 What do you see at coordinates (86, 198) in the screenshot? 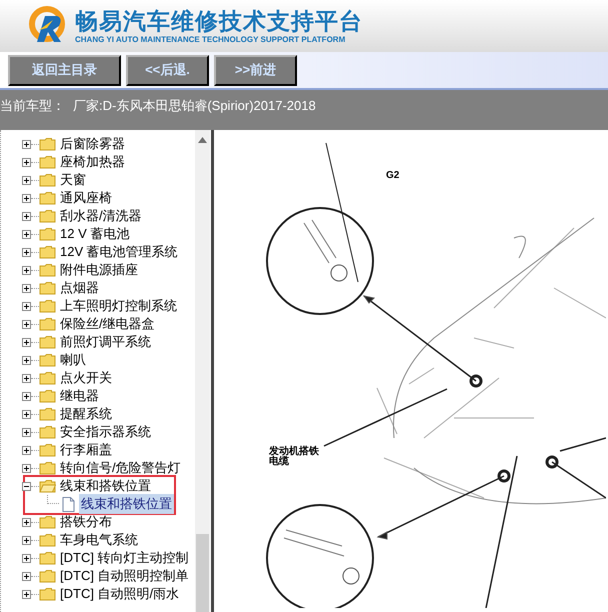
I see `tree-item: 通风座椅` at bounding box center [86, 198].